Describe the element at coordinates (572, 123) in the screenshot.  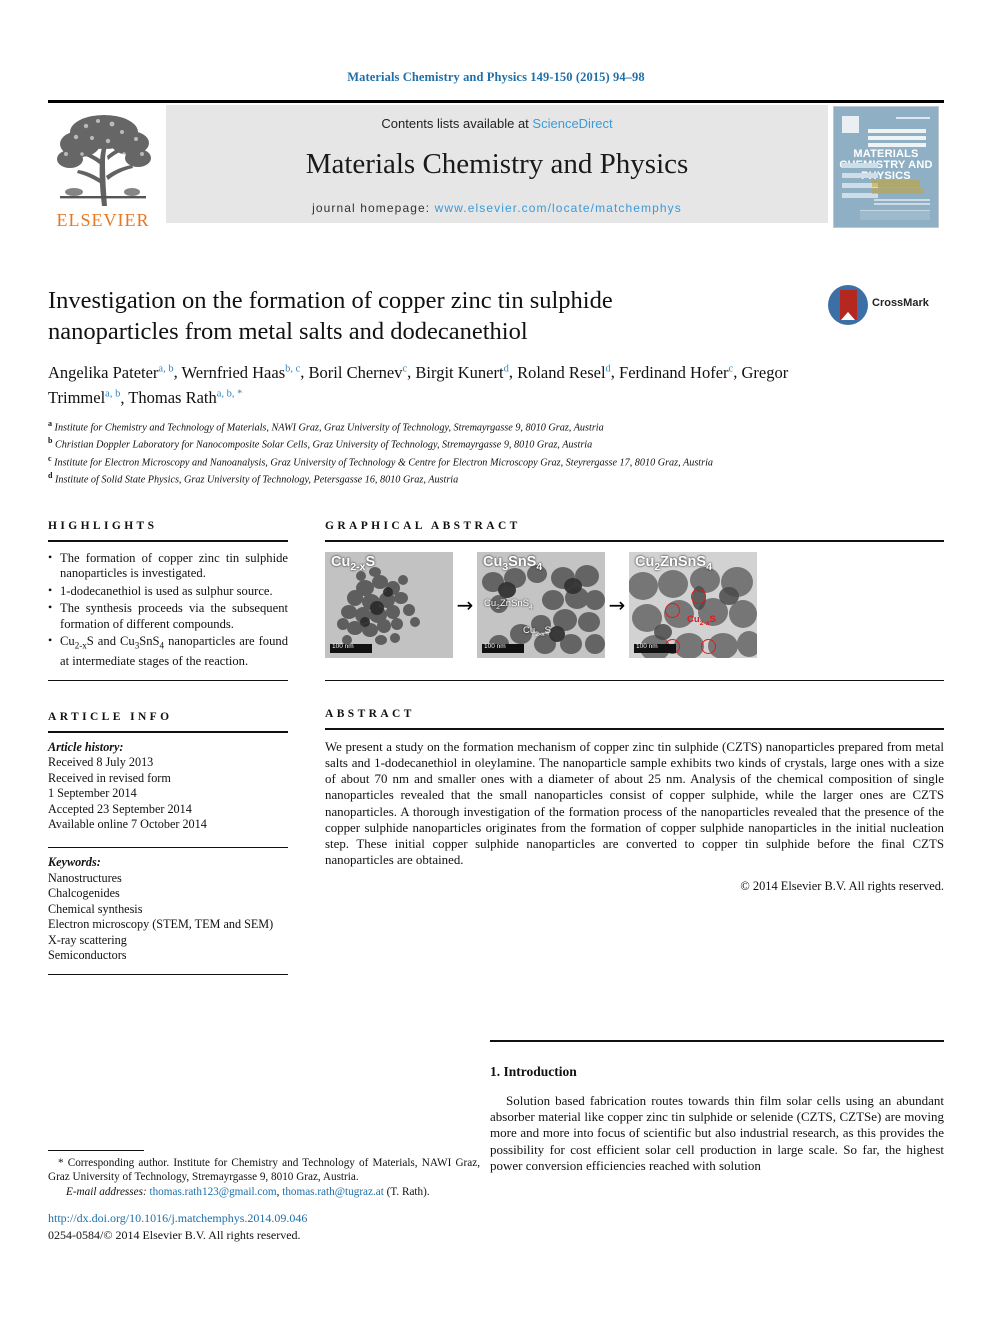
I see `sciencedirect-link: ScienceDirect` at that location.